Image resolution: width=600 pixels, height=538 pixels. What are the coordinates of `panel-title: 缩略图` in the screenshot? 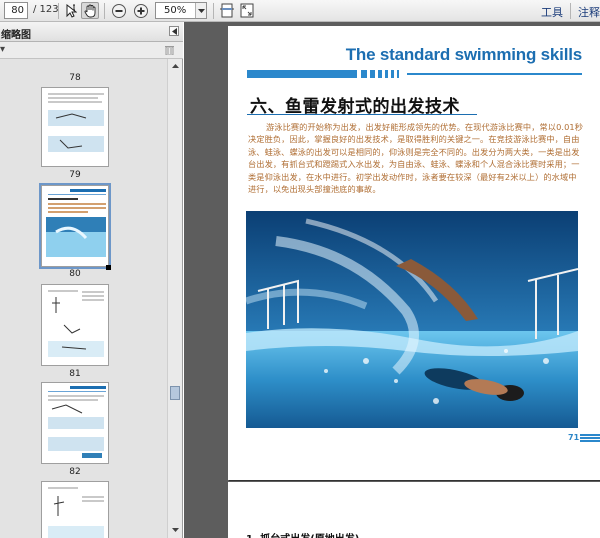 It's located at (16, 35).